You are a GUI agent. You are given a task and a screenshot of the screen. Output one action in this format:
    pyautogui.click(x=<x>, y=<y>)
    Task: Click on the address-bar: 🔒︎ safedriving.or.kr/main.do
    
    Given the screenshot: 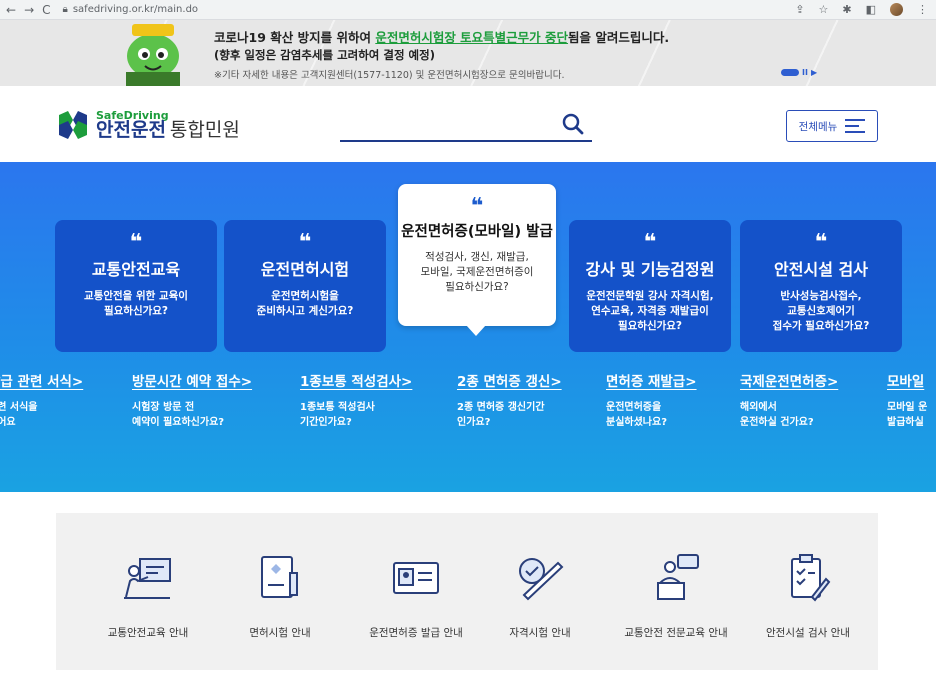 What is the action you would take?
    pyautogui.click(x=131, y=9)
    